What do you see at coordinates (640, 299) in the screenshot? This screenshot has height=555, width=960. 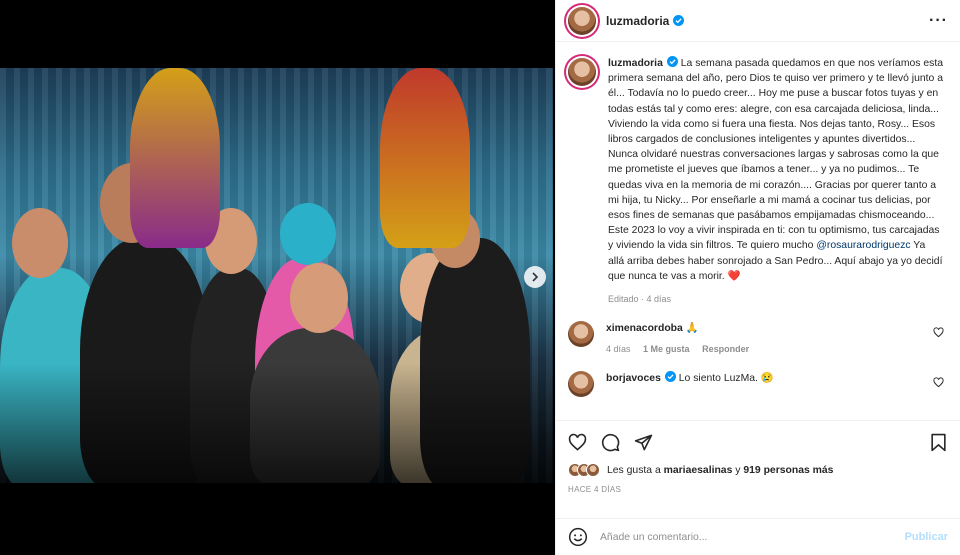 I see `caption-meta: Editado · 4 días` at bounding box center [640, 299].